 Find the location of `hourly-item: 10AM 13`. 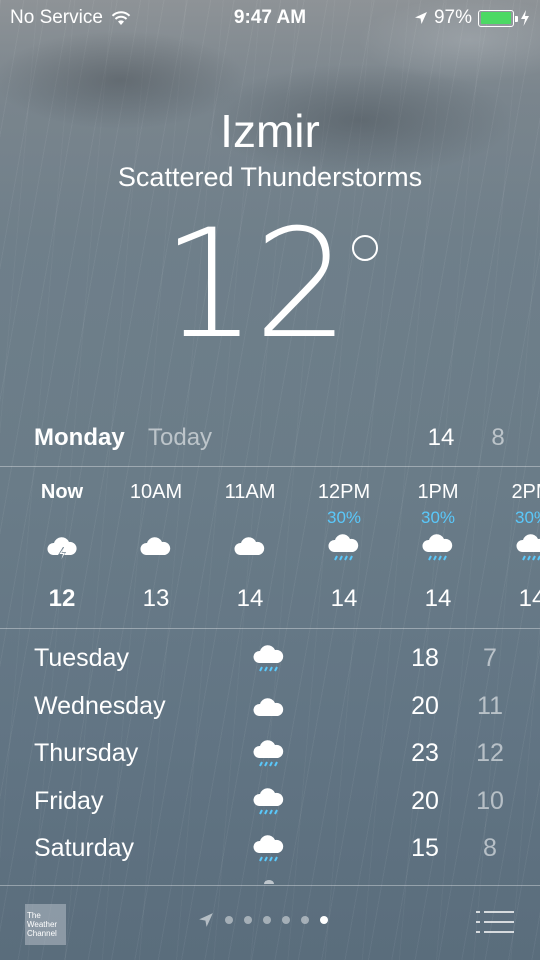

hourly-item: 10AM 13 is located at coordinates (156, 548).